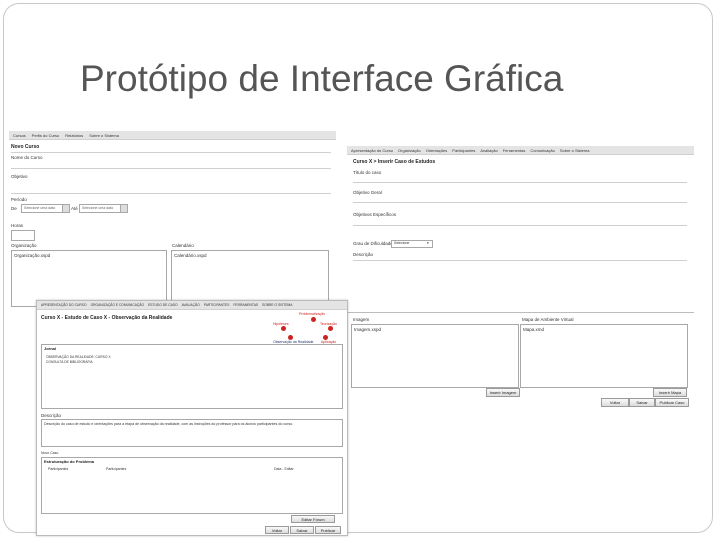 This screenshot has height=540, width=720. Describe the element at coordinates (74, 208) in the screenshot. I see `to-label: Até` at that location.